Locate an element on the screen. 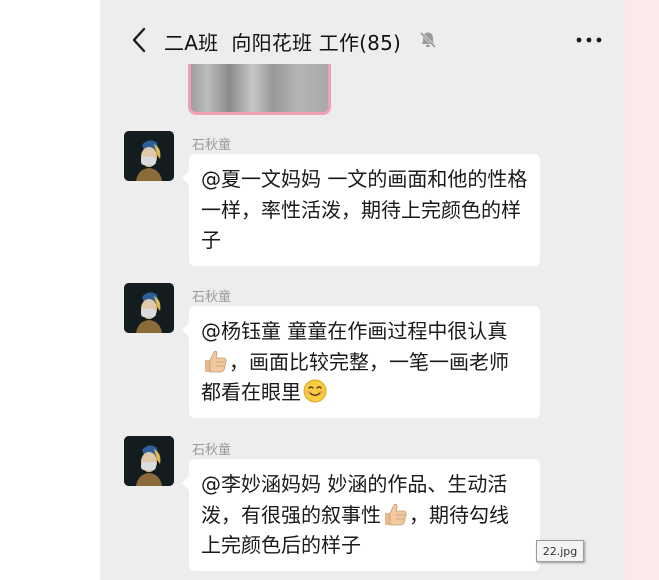  message-bubble: @李妙涵妈妈 妙涵的作品、生动活泼，有很强的叙事性 ，期待勾线上完颜色后的样子 is located at coordinates (361, 515).